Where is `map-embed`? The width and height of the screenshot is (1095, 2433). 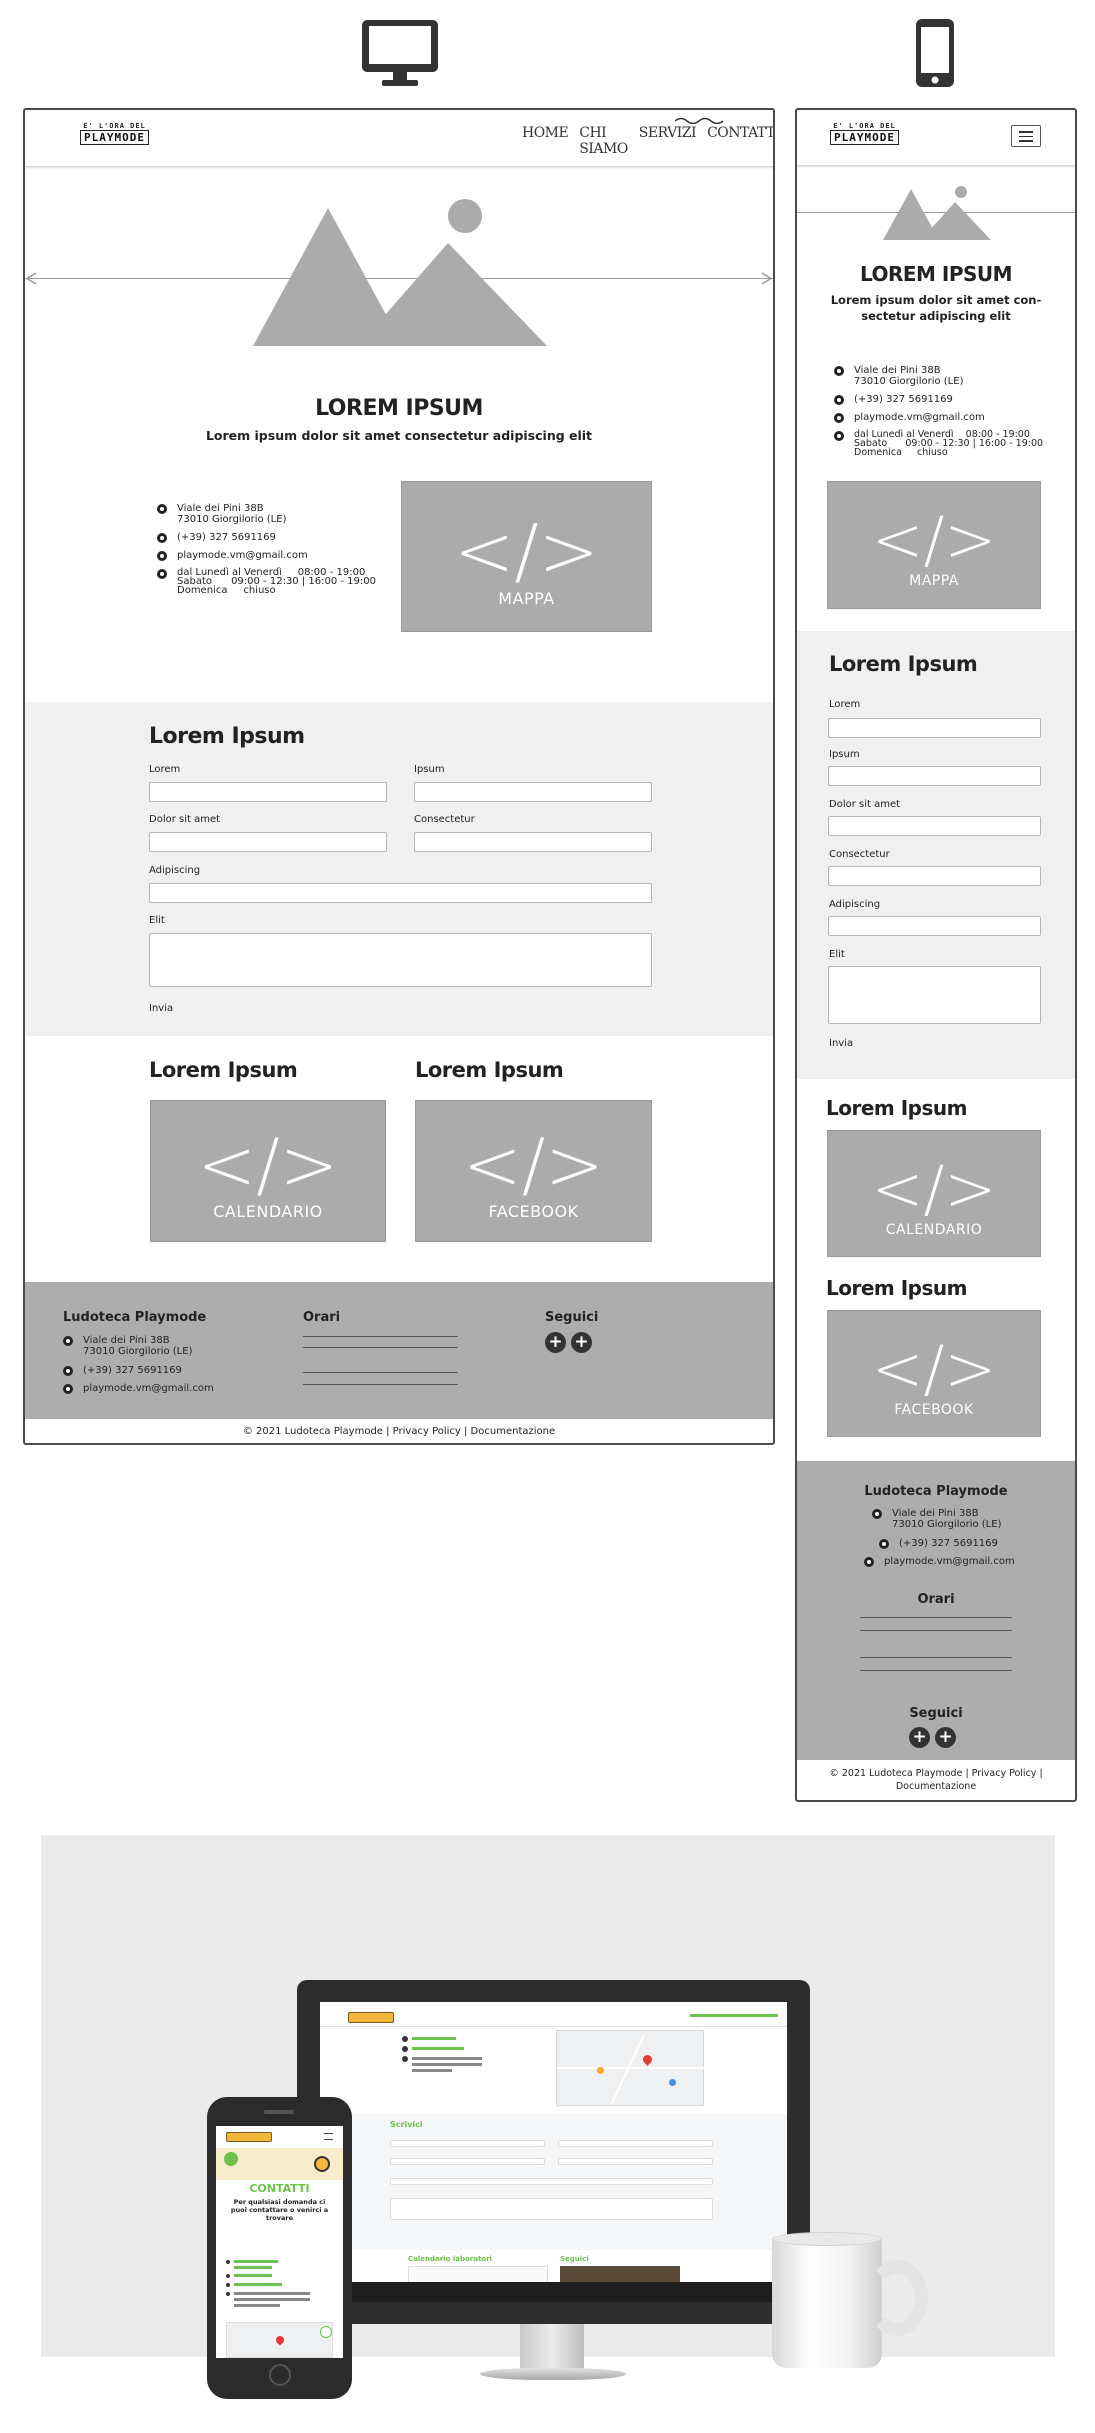
map-embed is located at coordinates (630, 2068).